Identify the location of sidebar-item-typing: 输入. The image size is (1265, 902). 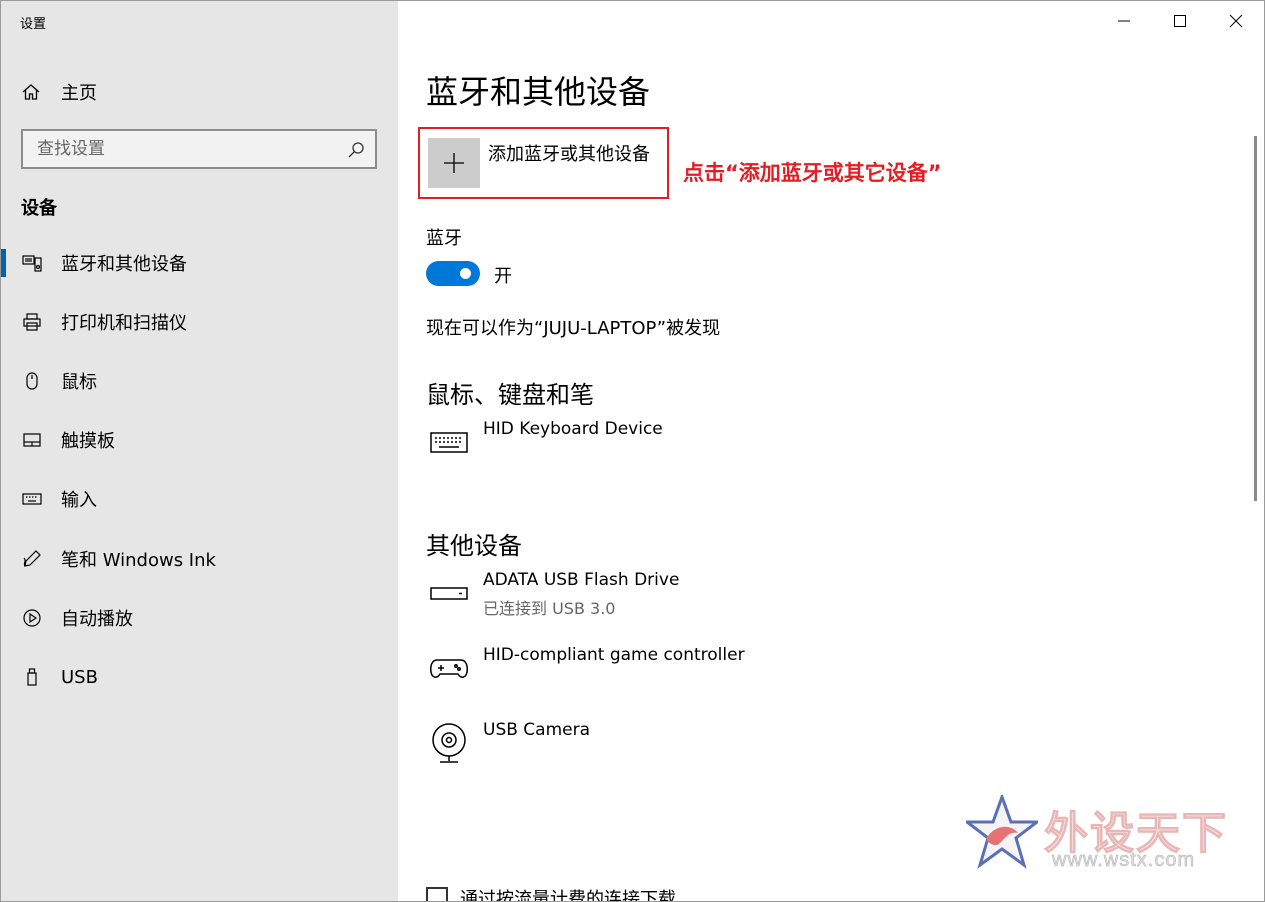
(199, 499).